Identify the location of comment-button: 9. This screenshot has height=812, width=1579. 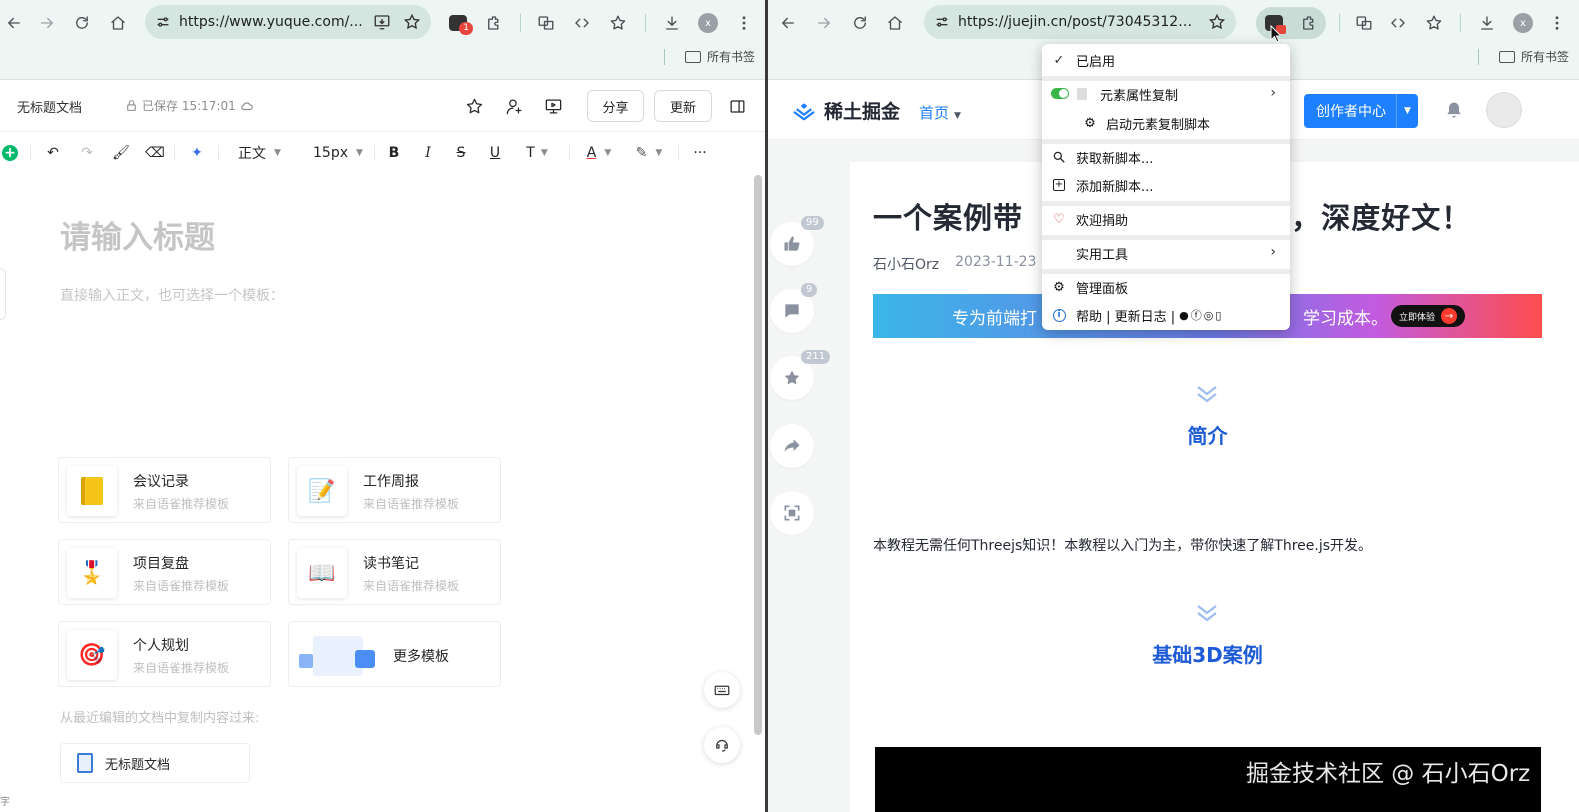
(794, 308).